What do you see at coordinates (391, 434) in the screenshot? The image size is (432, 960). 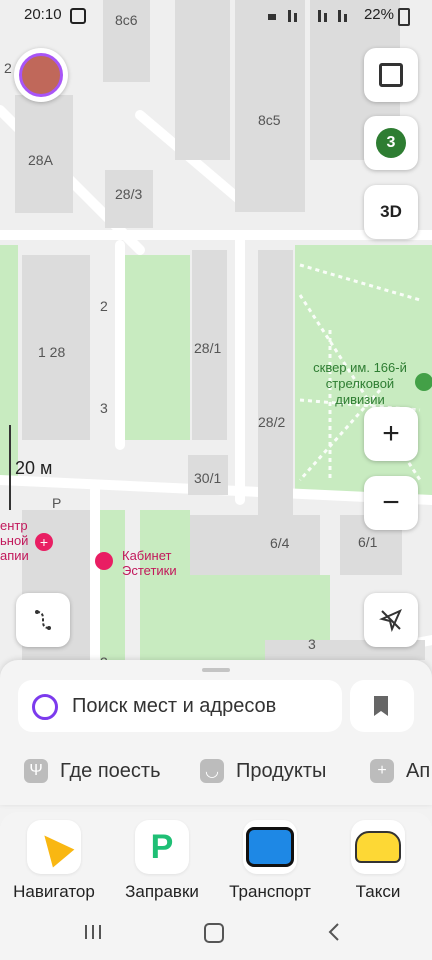 I see `zoom-in-button: +` at bounding box center [391, 434].